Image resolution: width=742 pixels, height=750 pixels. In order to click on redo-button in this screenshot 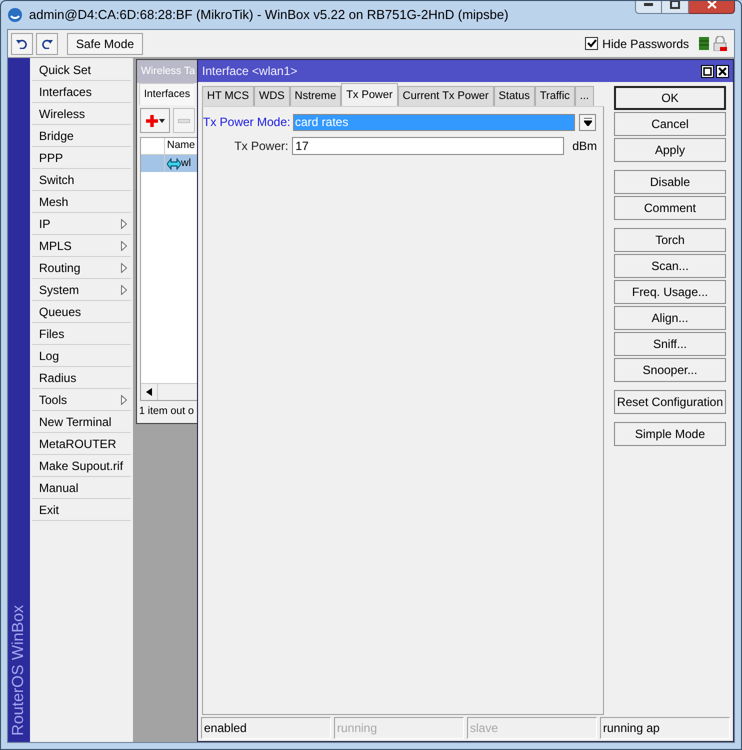, I will do `click(47, 43)`.